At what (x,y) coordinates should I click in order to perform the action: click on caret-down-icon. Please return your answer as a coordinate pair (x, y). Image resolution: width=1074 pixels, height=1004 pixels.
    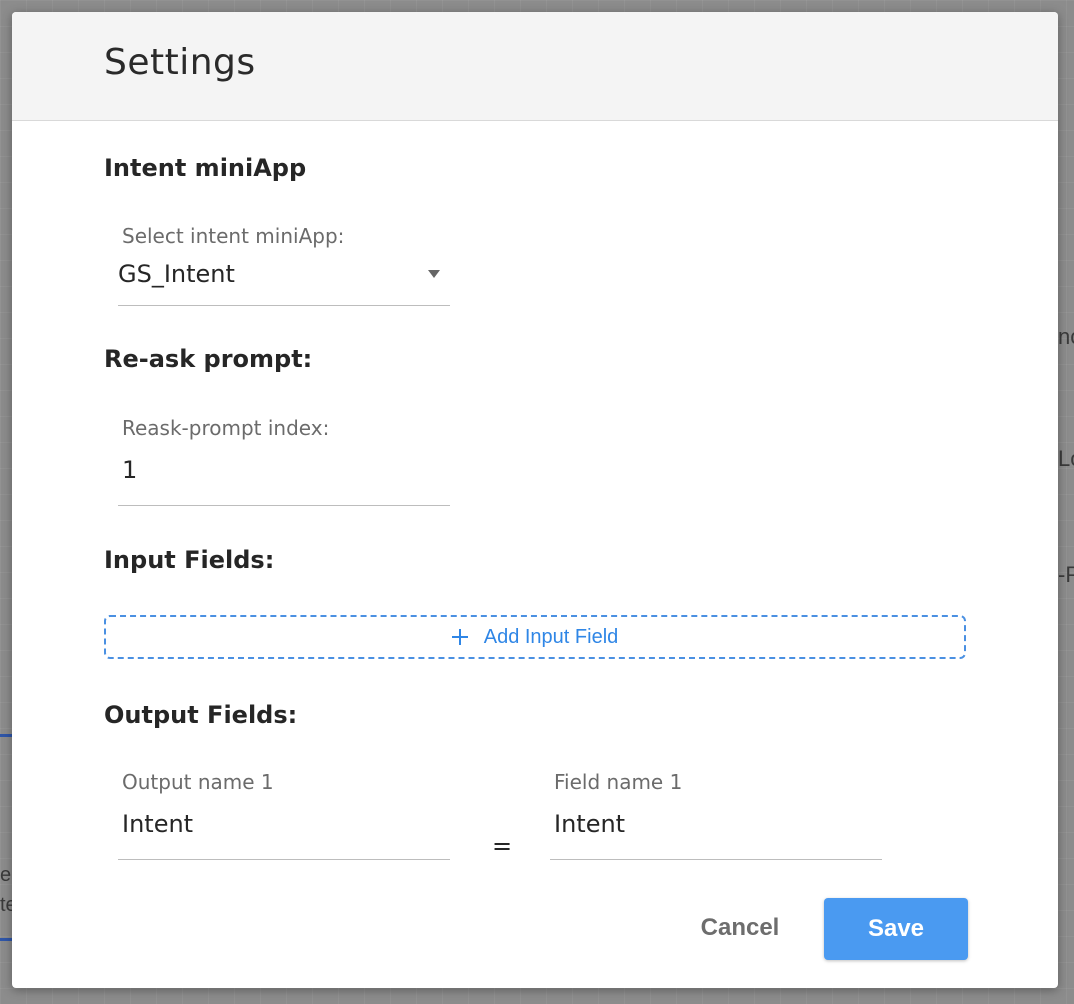
    Looking at the image, I should click on (434, 274).